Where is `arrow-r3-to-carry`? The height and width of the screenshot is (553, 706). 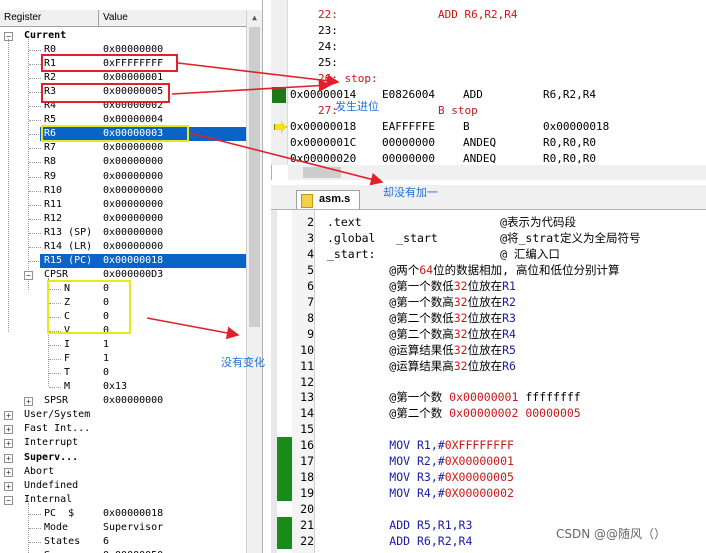
arrow-r3-to-carry is located at coordinates (251, 87).